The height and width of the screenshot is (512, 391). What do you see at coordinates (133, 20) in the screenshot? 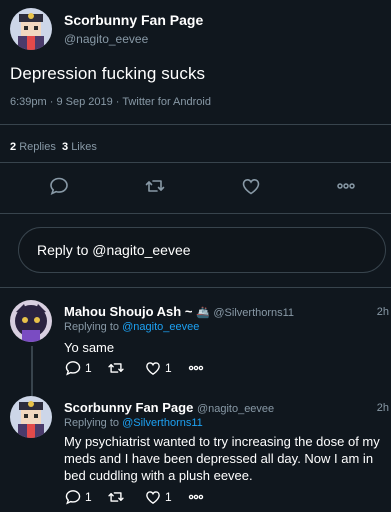
I see `author-display-name: Scorbunny Fan Page` at bounding box center [133, 20].